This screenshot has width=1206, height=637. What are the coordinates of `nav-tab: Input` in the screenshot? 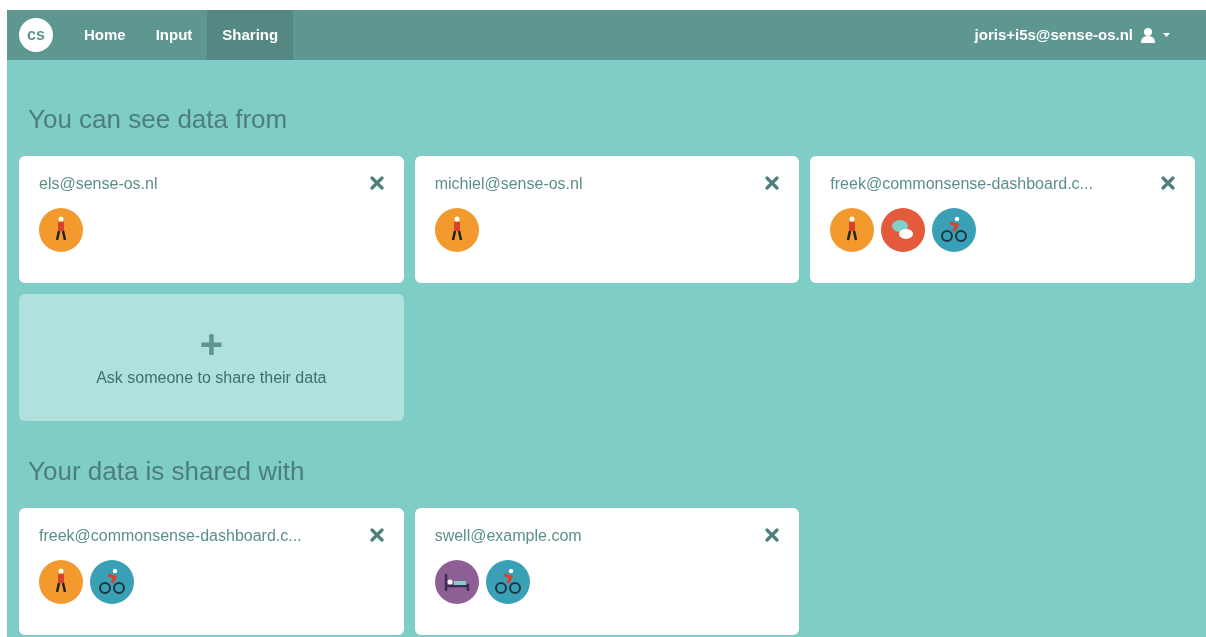 It's located at (174, 35).